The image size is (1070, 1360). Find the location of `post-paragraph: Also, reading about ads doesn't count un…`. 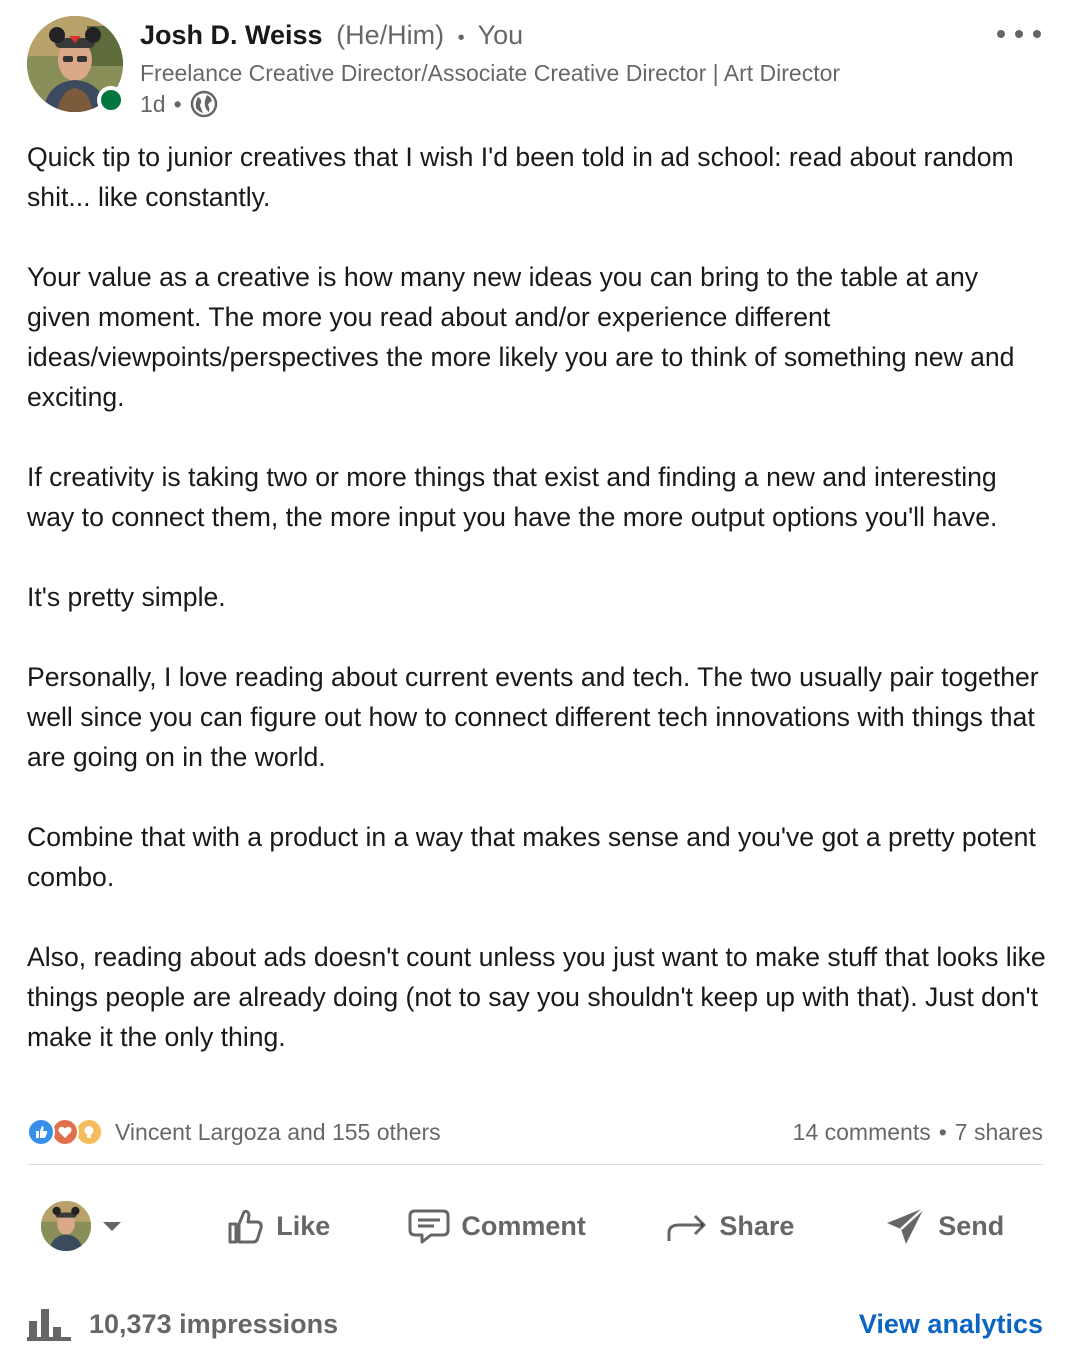

post-paragraph: Also, reading about ads doesn't count un… is located at coordinates (536, 997).